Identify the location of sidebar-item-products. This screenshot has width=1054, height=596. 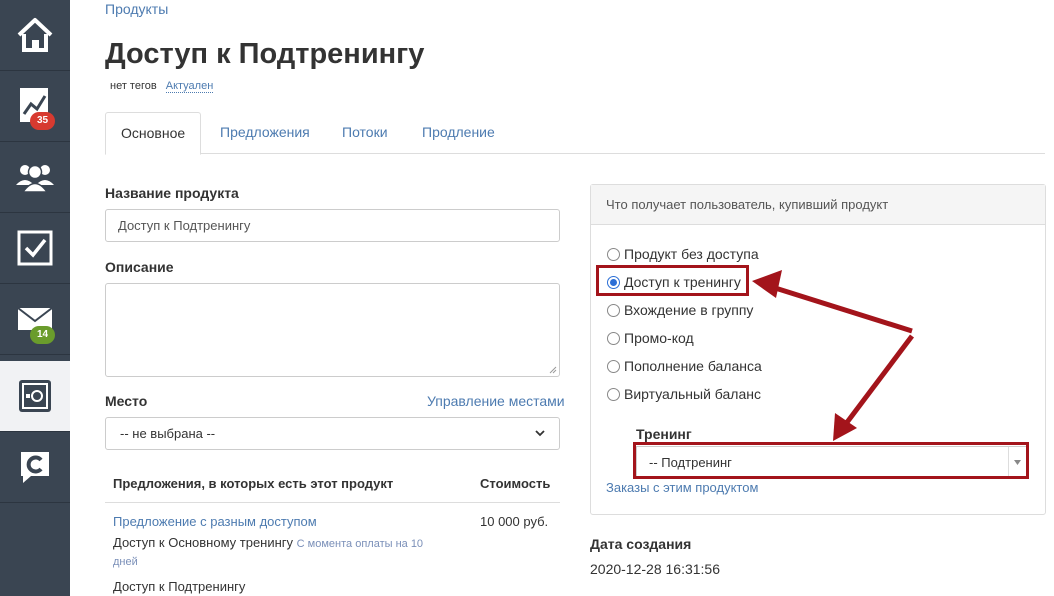
(35, 396).